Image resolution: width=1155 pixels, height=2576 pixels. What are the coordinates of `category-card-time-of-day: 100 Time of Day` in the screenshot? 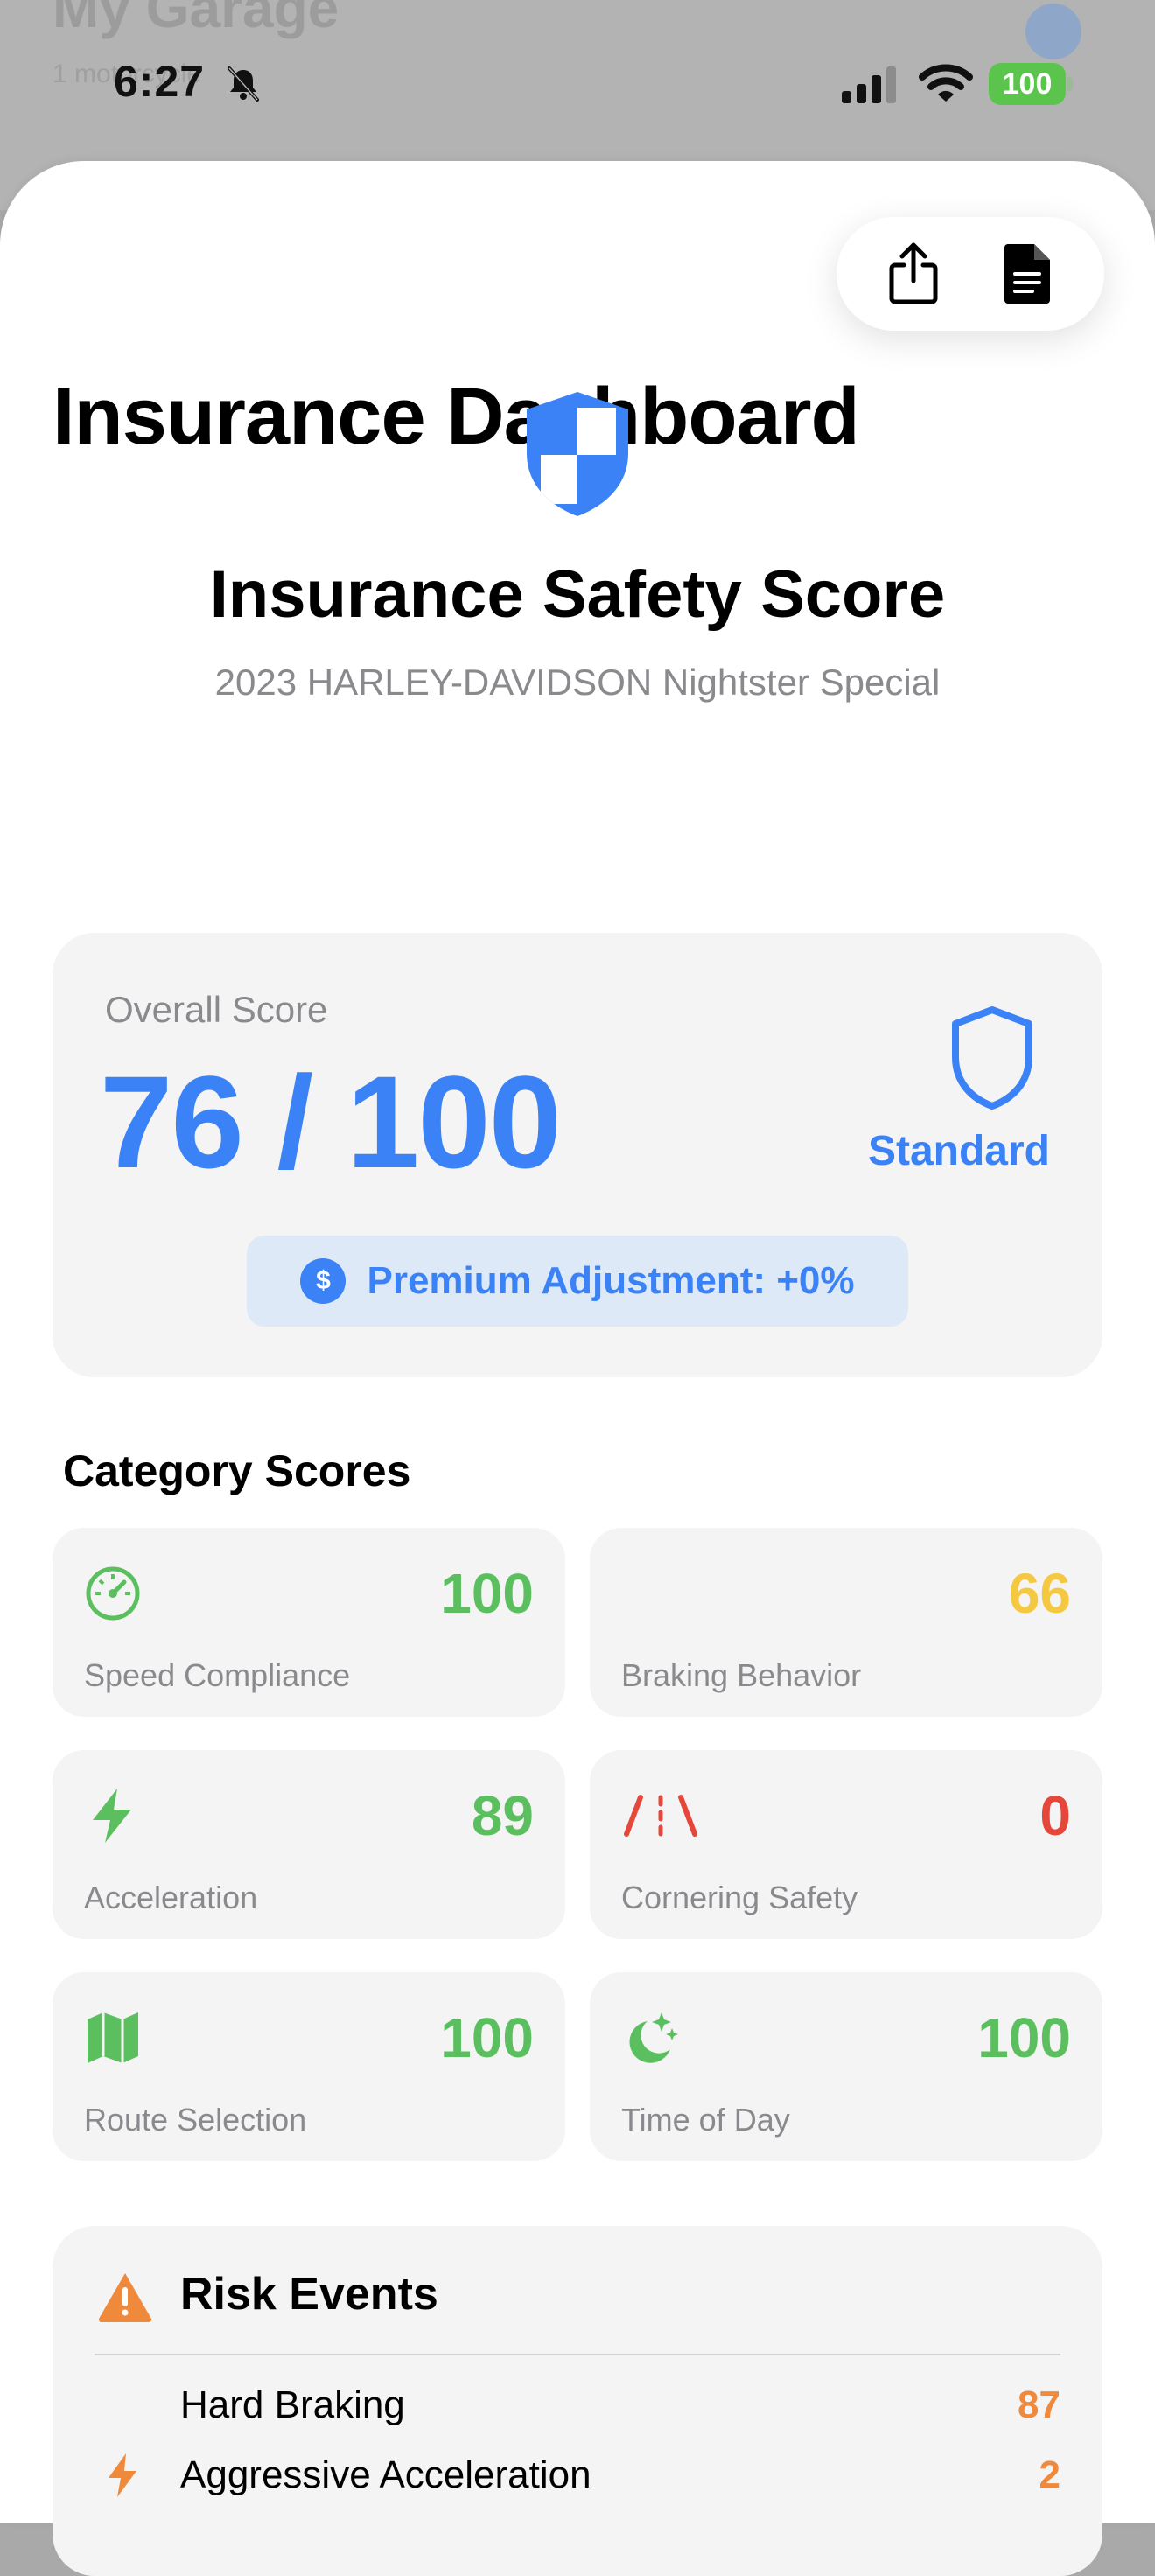 It's located at (846, 2066).